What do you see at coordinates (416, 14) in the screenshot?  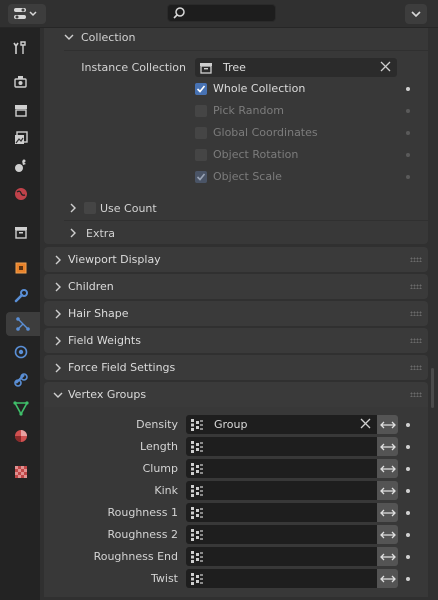 I see `options-dropdown-button` at bounding box center [416, 14].